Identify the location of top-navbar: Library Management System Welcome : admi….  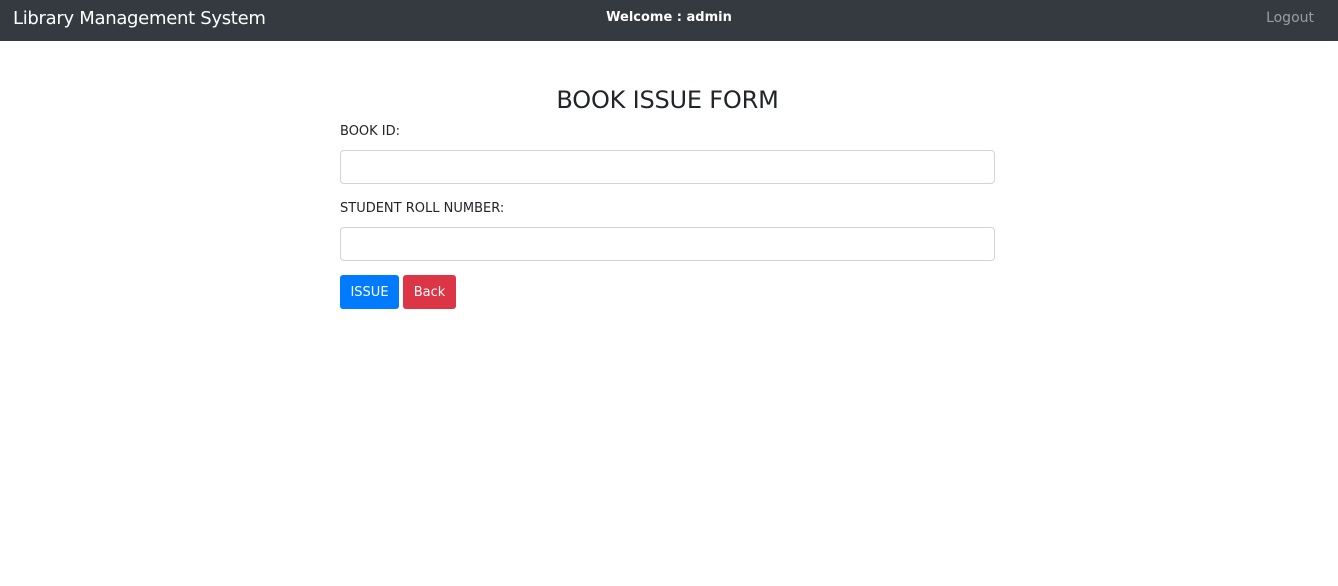
(669, 20).